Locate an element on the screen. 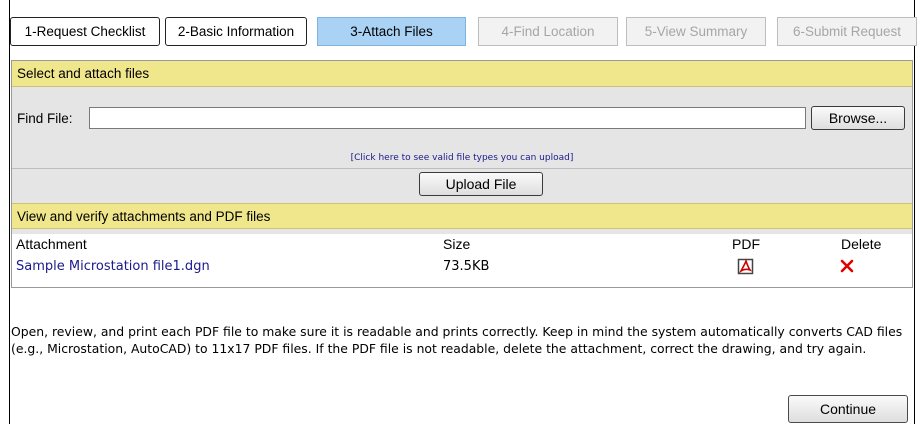 This screenshot has width=917, height=424. column-attachment: Attachment is located at coordinates (51, 244).